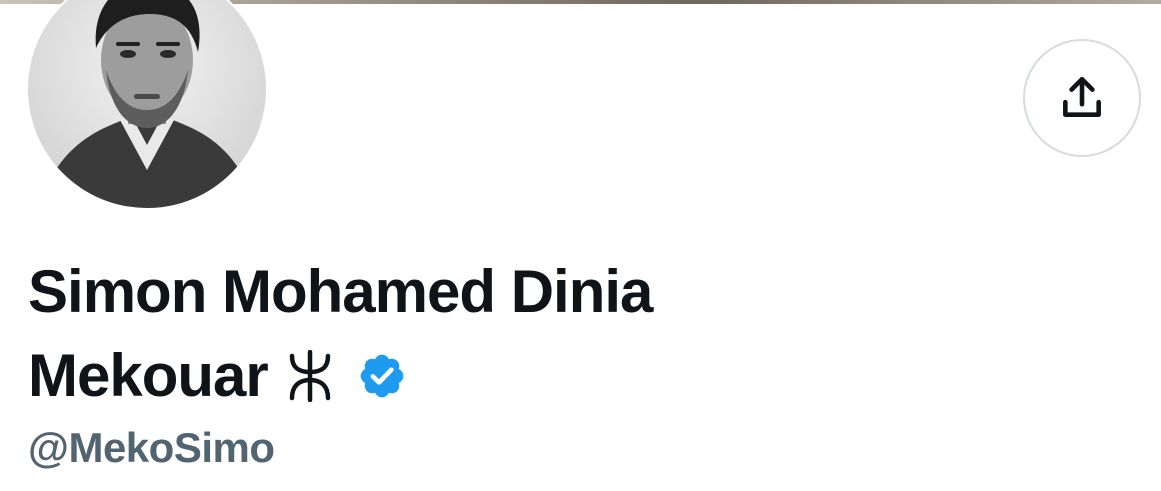  Describe the element at coordinates (438, 376) in the screenshot. I see `display-name-line2-row: Mekouar` at that location.